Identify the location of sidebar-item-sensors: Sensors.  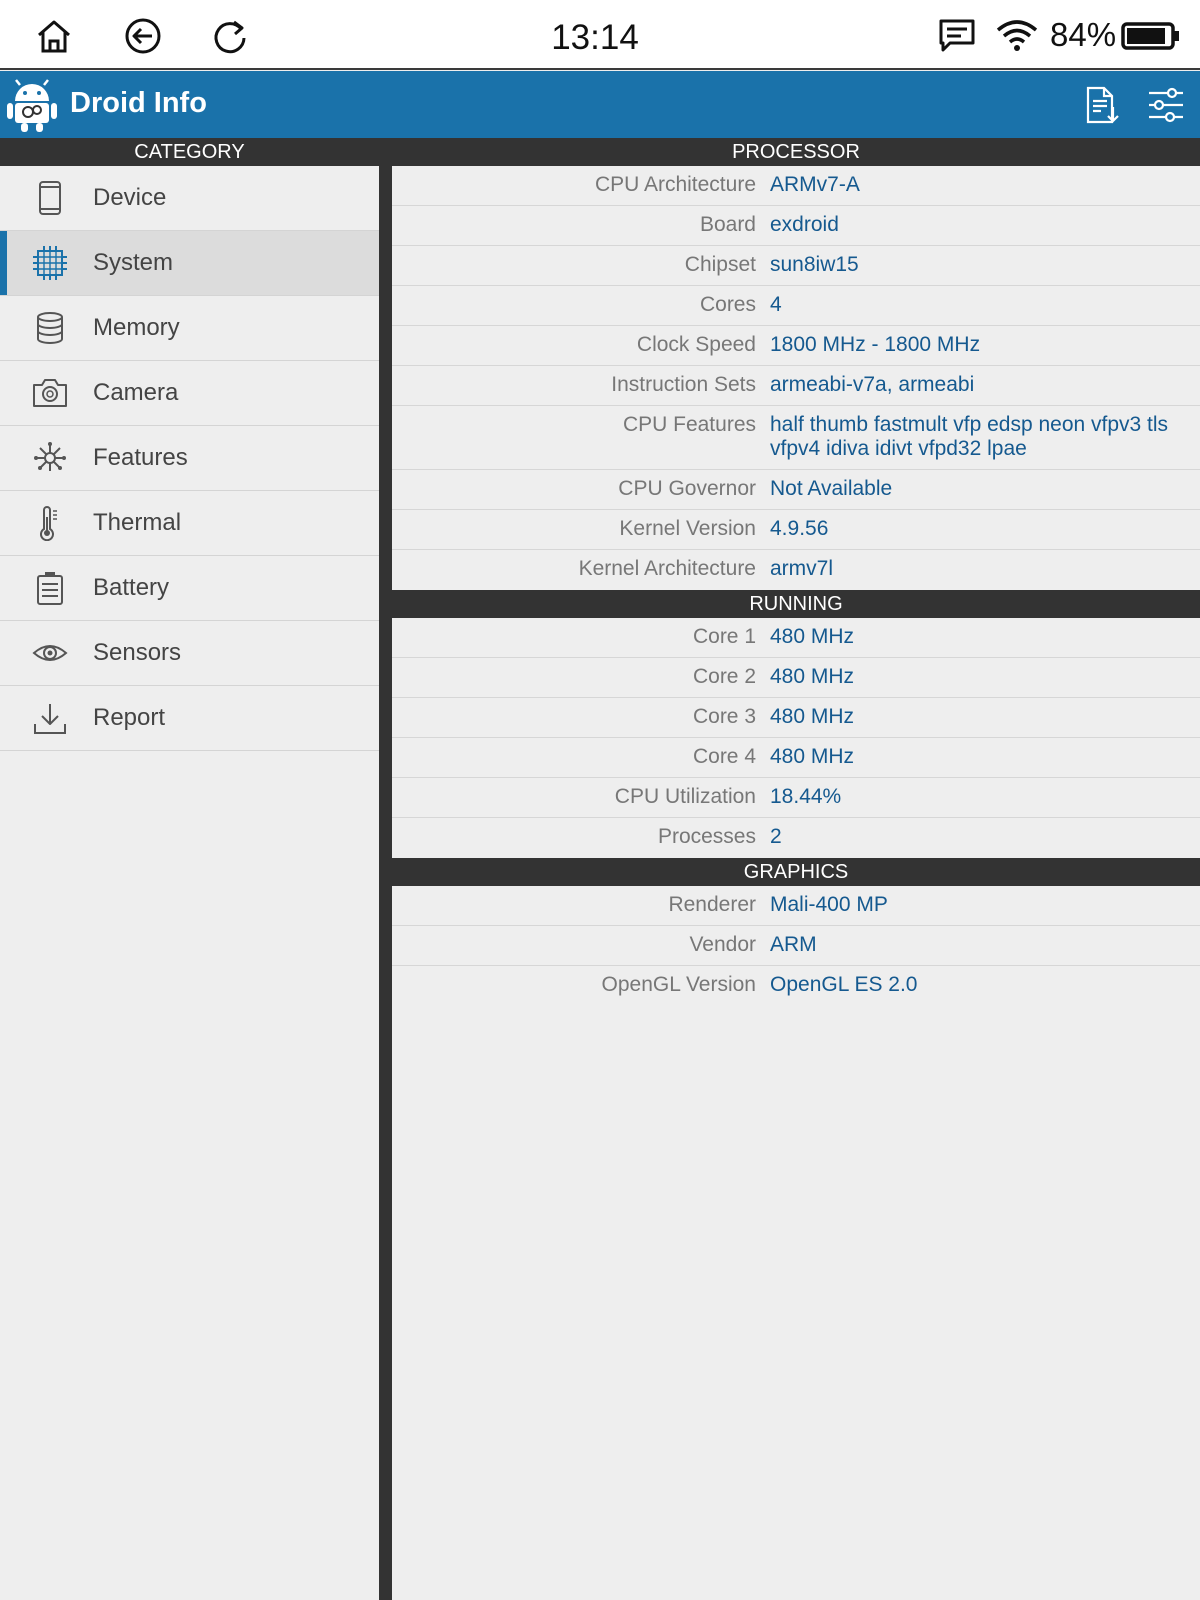
(189, 653).